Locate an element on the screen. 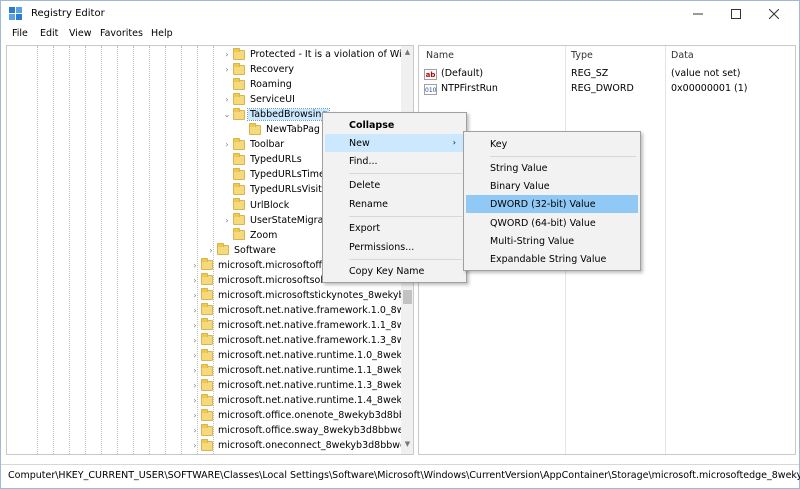 The image size is (800, 489). tree-item: › microsoft.oneconnect_8wekyb3d8bbwe is located at coordinates (298, 445).